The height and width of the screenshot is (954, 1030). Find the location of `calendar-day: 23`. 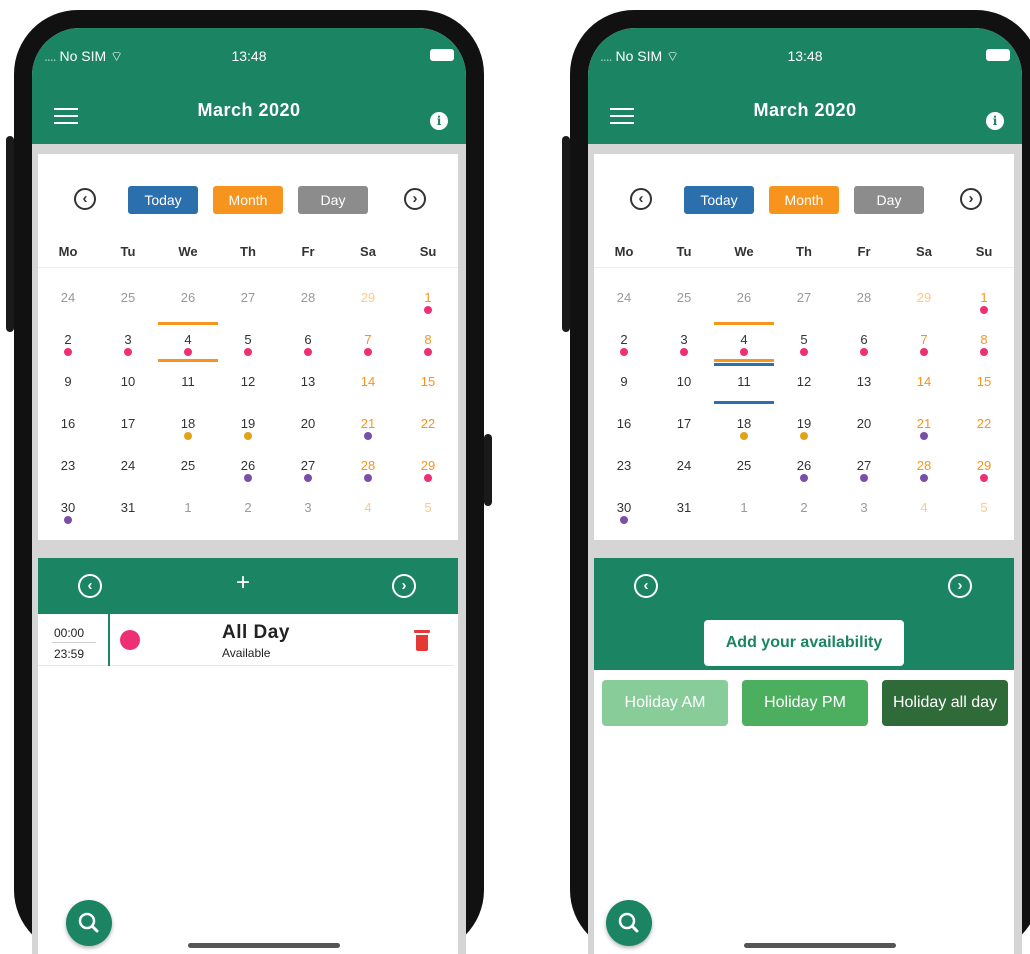

calendar-day: 23 is located at coordinates (68, 465).